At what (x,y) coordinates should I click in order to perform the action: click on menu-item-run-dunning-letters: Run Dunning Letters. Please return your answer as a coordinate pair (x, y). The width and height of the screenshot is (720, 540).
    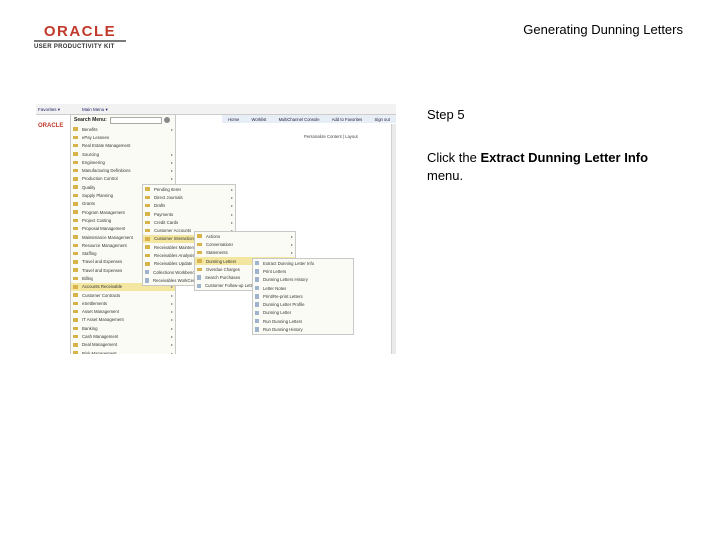
    Looking at the image, I should click on (303, 321).